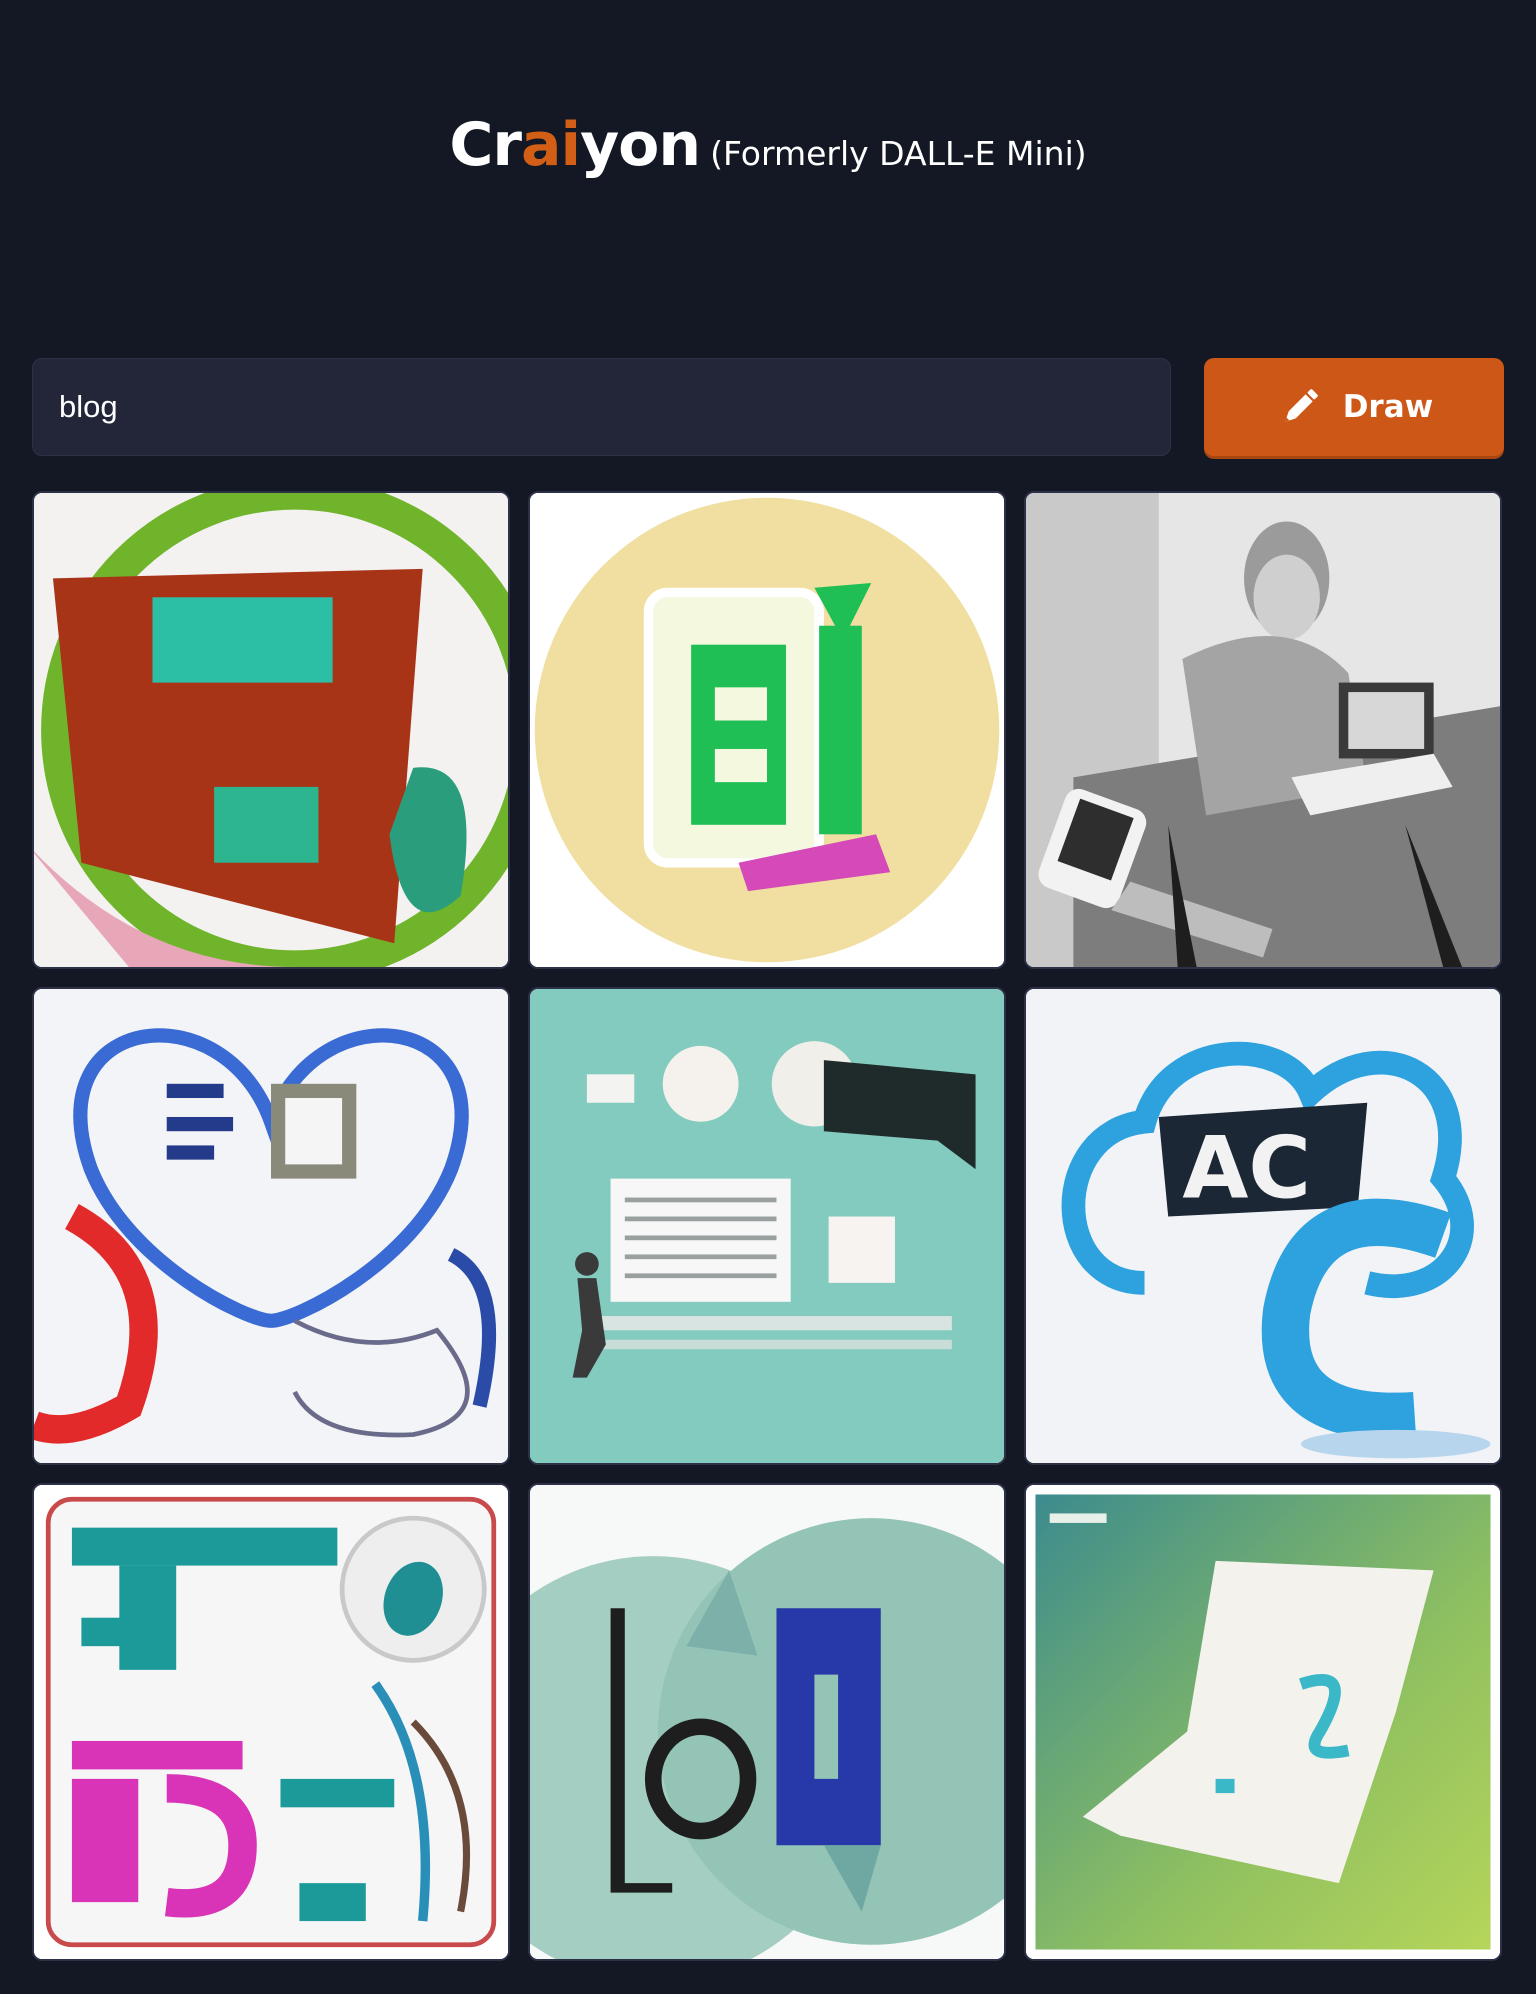 Image resolution: width=1536 pixels, height=1994 pixels. I want to click on logo-text-accent: ai, so click(551, 145).